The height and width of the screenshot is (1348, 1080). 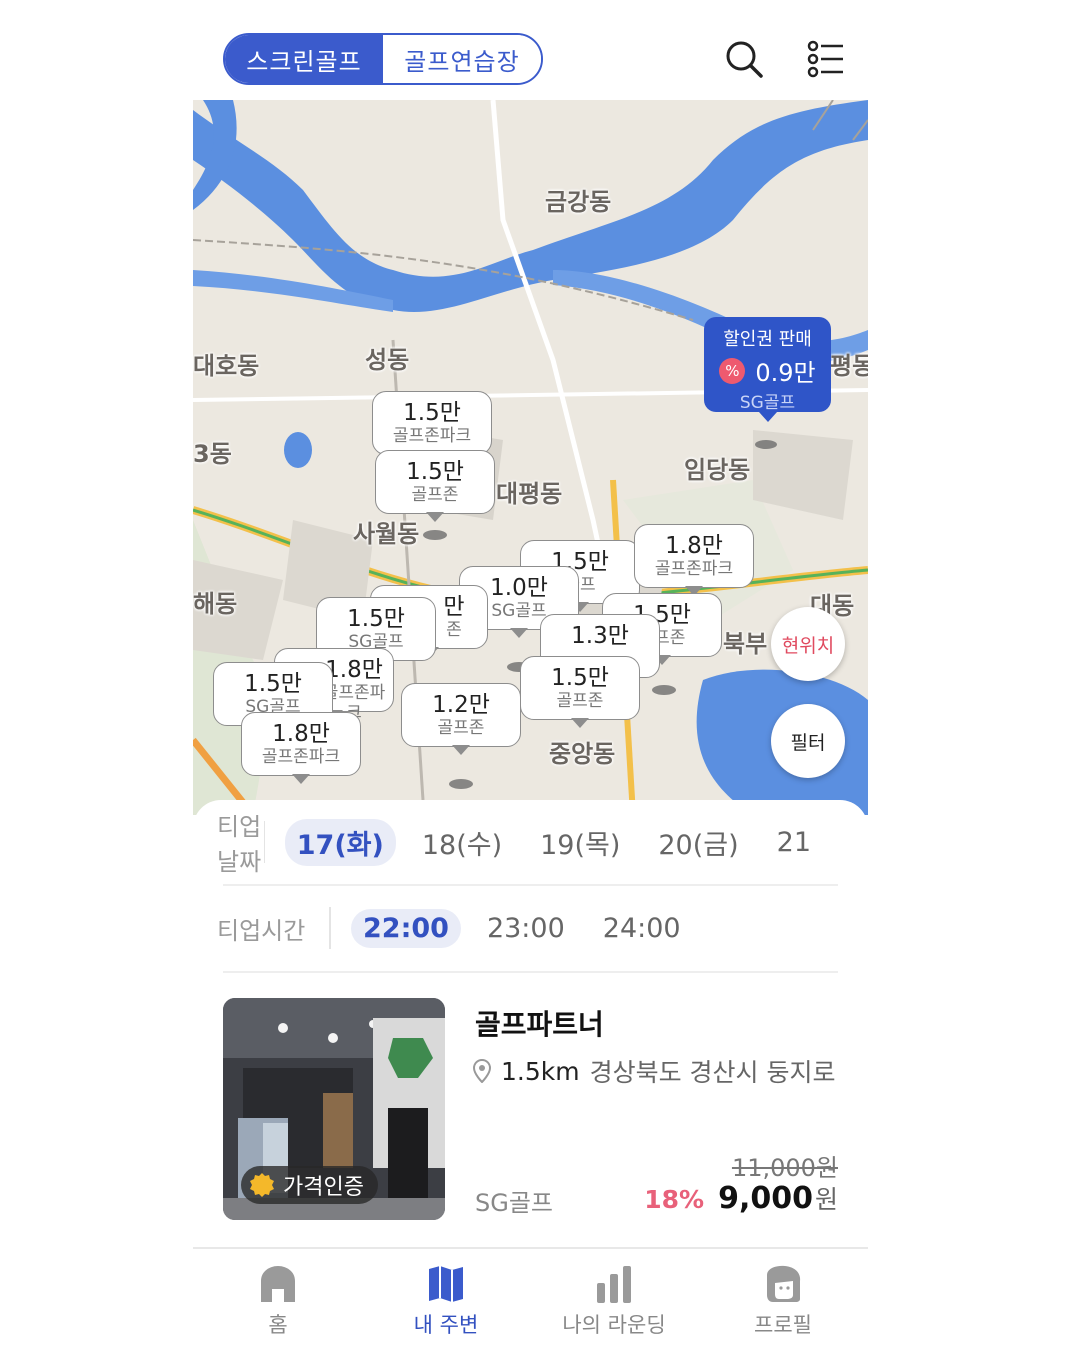 I want to click on map-icon, so click(x=446, y=1284).